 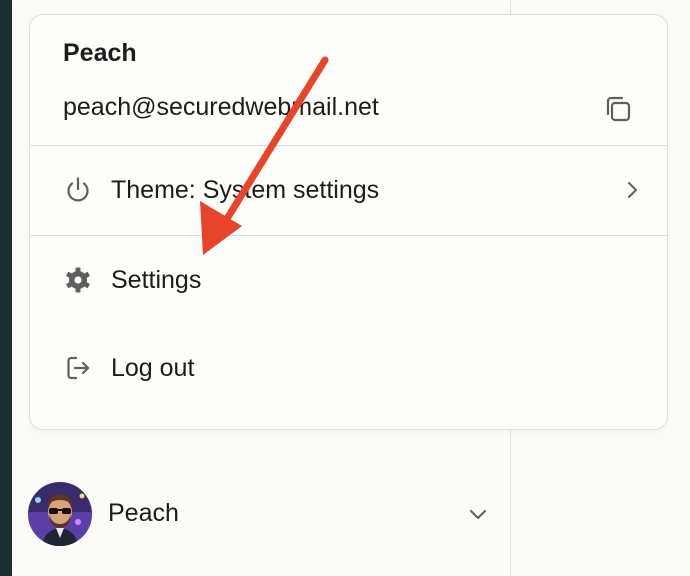 What do you see at coordinates (632, 190) in the screenshot?
I see `chevron-right-icon` at bounding box center [632, 190].